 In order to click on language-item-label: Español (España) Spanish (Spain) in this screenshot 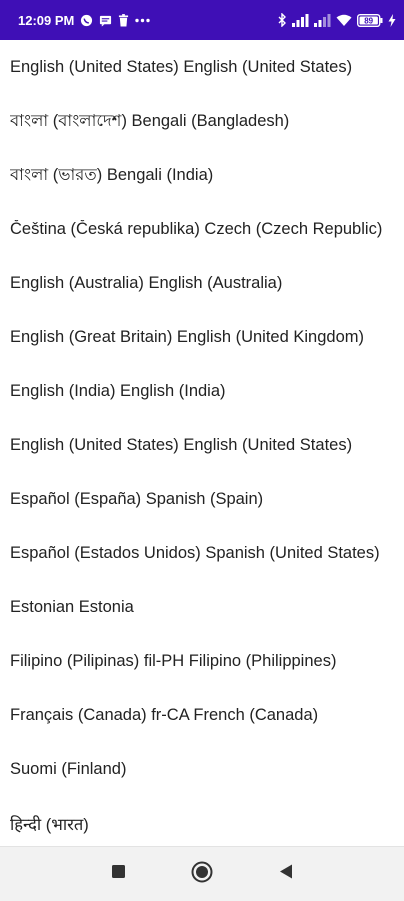, I will do `click(137, 498)`.